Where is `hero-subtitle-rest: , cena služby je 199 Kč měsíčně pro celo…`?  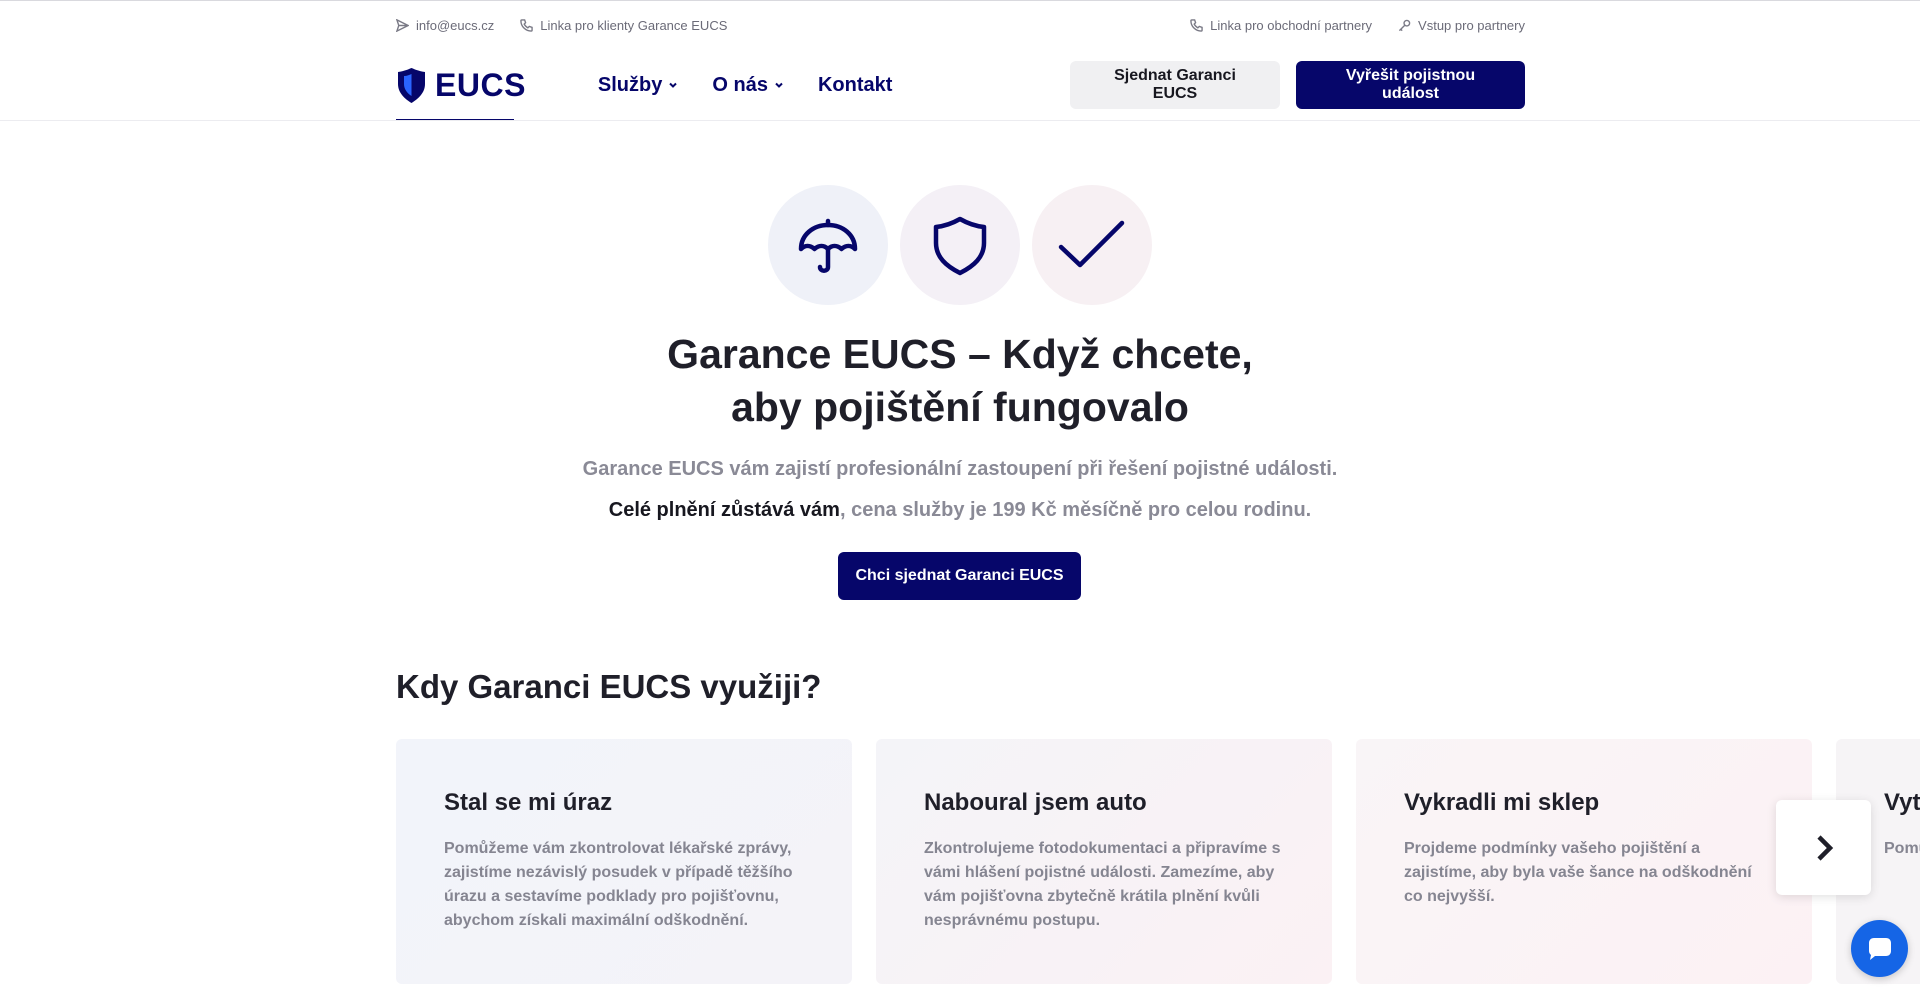 hero-subtitle-rest: , cena služby je 199 Kč měsíčně pro celo… is located at coordinates (1075, 510).